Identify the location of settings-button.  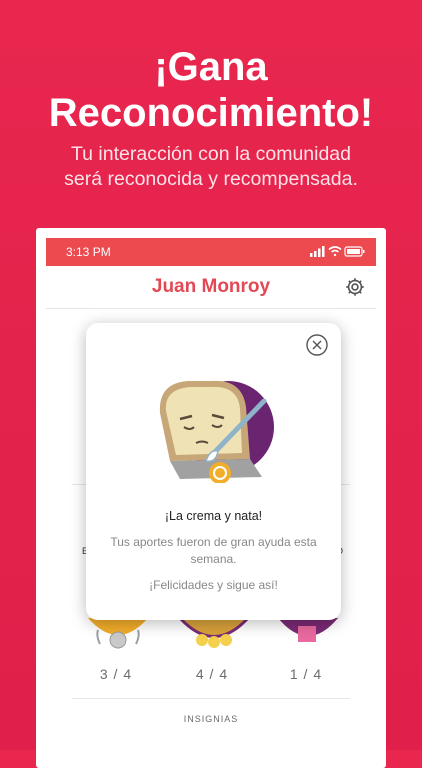
(355, 287).